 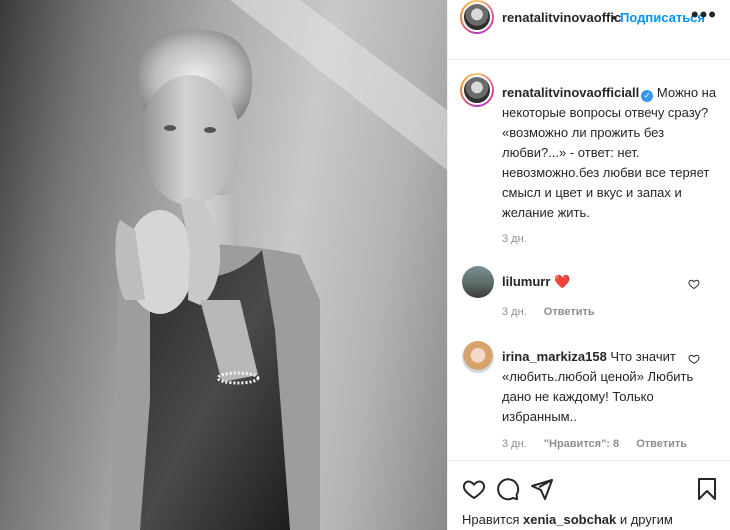 What do you see at coordinates (647, 96) in the screenshot?
I see `verified-badge-icon: ✓` at bounding box center [647, 96].